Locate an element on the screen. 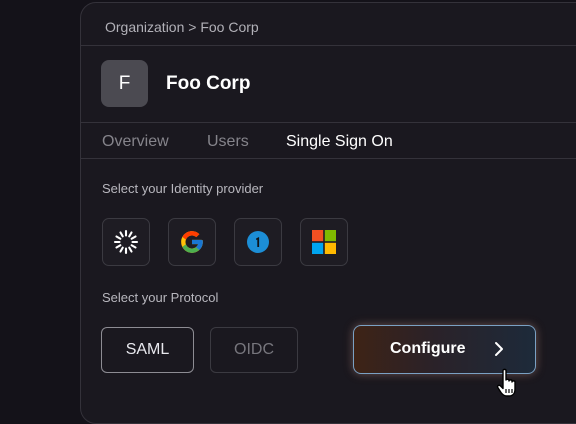 The height and width of the screenshot is (424, 576). hand-pointer-icon is located at coordinates (506, 382).